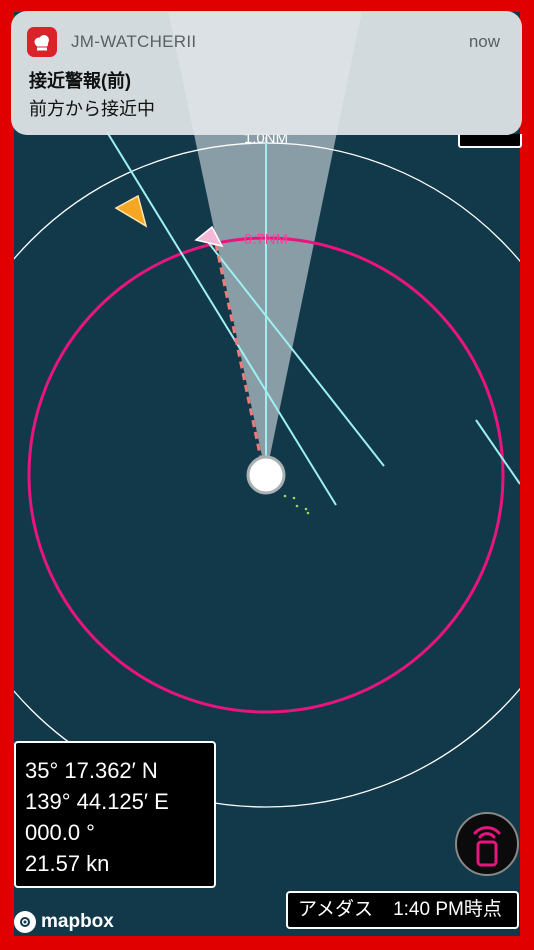 Image resolution: width=534 pixels, height=950 pixels. What do you see at coordinates (67, 863) in the screenshot?
I see `speed-value: 21.57 kn` at bounding box center [67, 863].